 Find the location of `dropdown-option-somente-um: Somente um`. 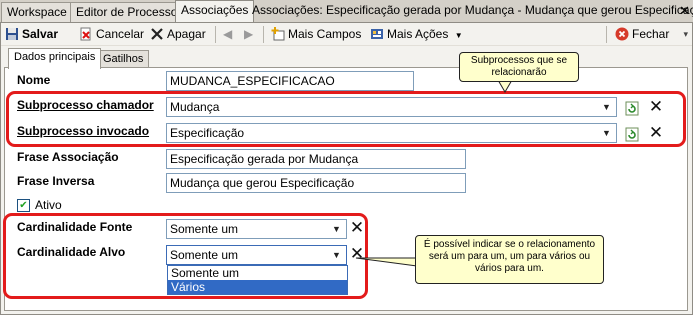

dropdown-option-somente-um: Somente um is located at coordinates (257, 273).